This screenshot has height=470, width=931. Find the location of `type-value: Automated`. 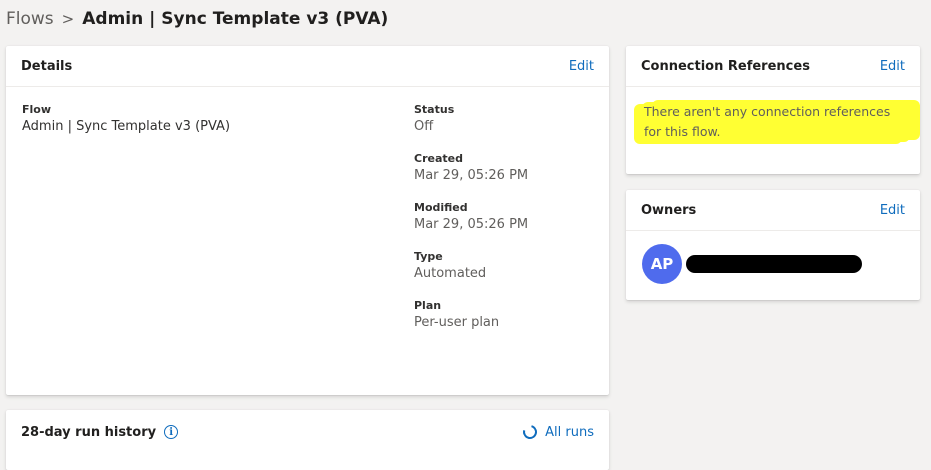

type-value: Automated is located at coordinates (450, 273).